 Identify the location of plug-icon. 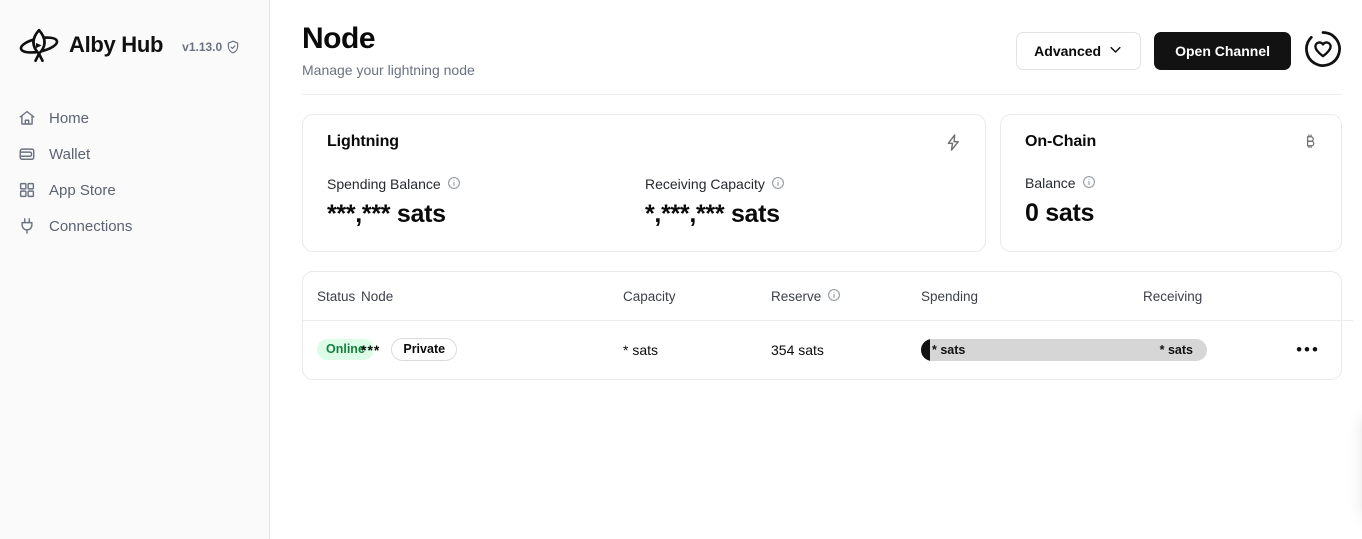
(27, 226).